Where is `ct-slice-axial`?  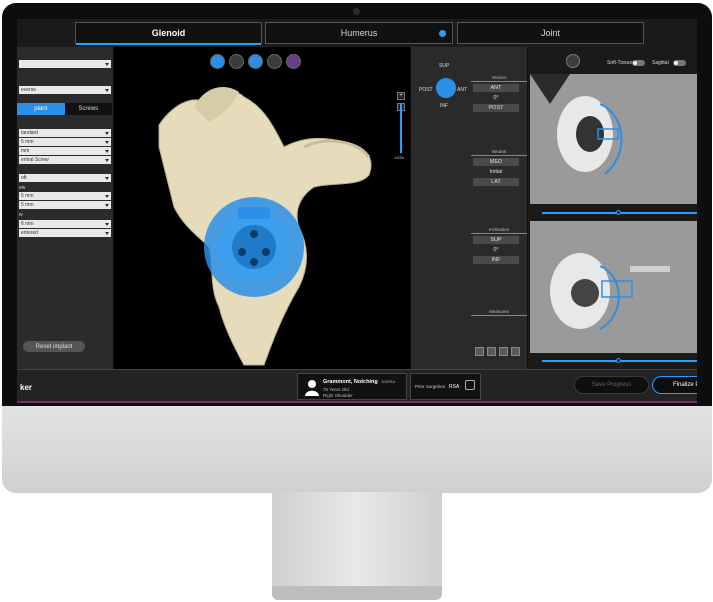 ct-slice-axial is located at coordinates (613, 139).